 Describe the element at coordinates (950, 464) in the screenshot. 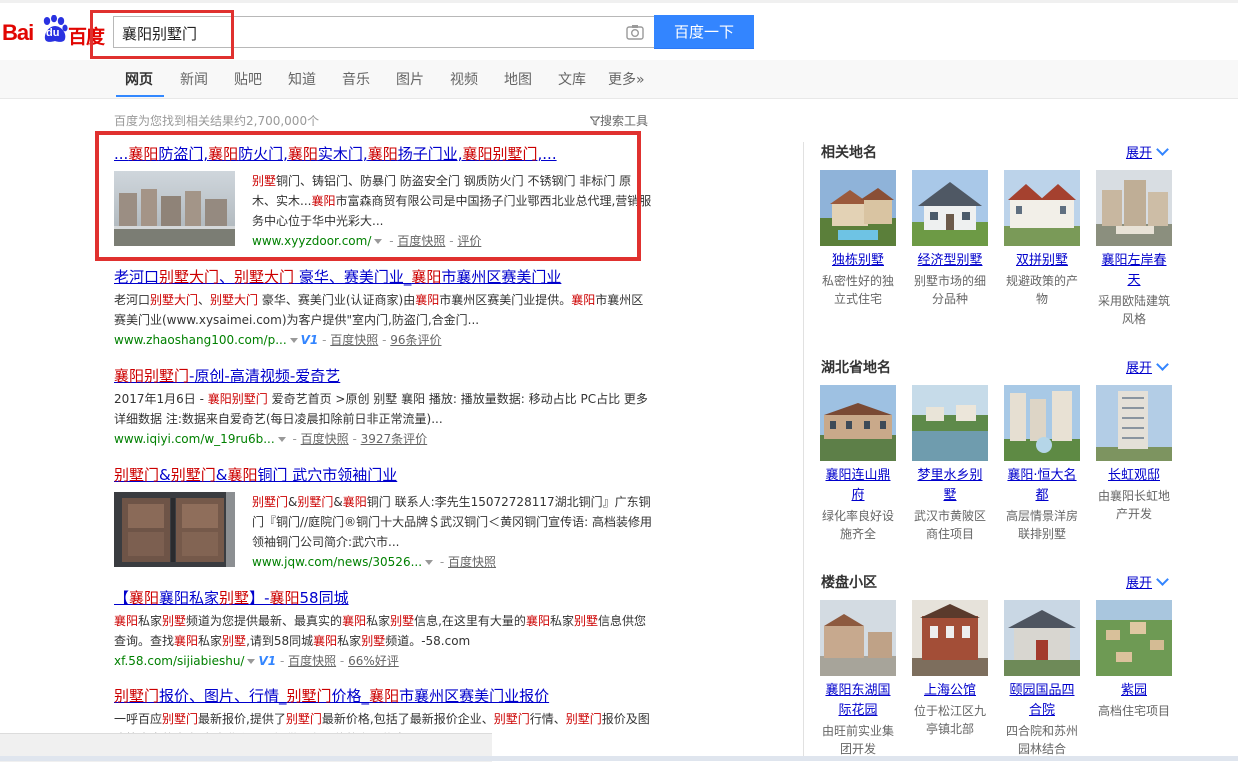

I see `entity-card: 梦里水乡别墅 武汉市黄陂区商住项目` at that location.